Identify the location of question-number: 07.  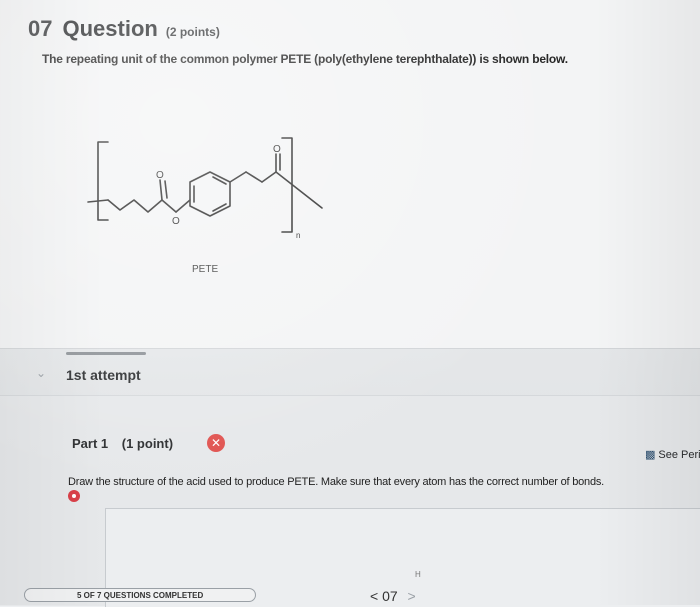
(40, 28).